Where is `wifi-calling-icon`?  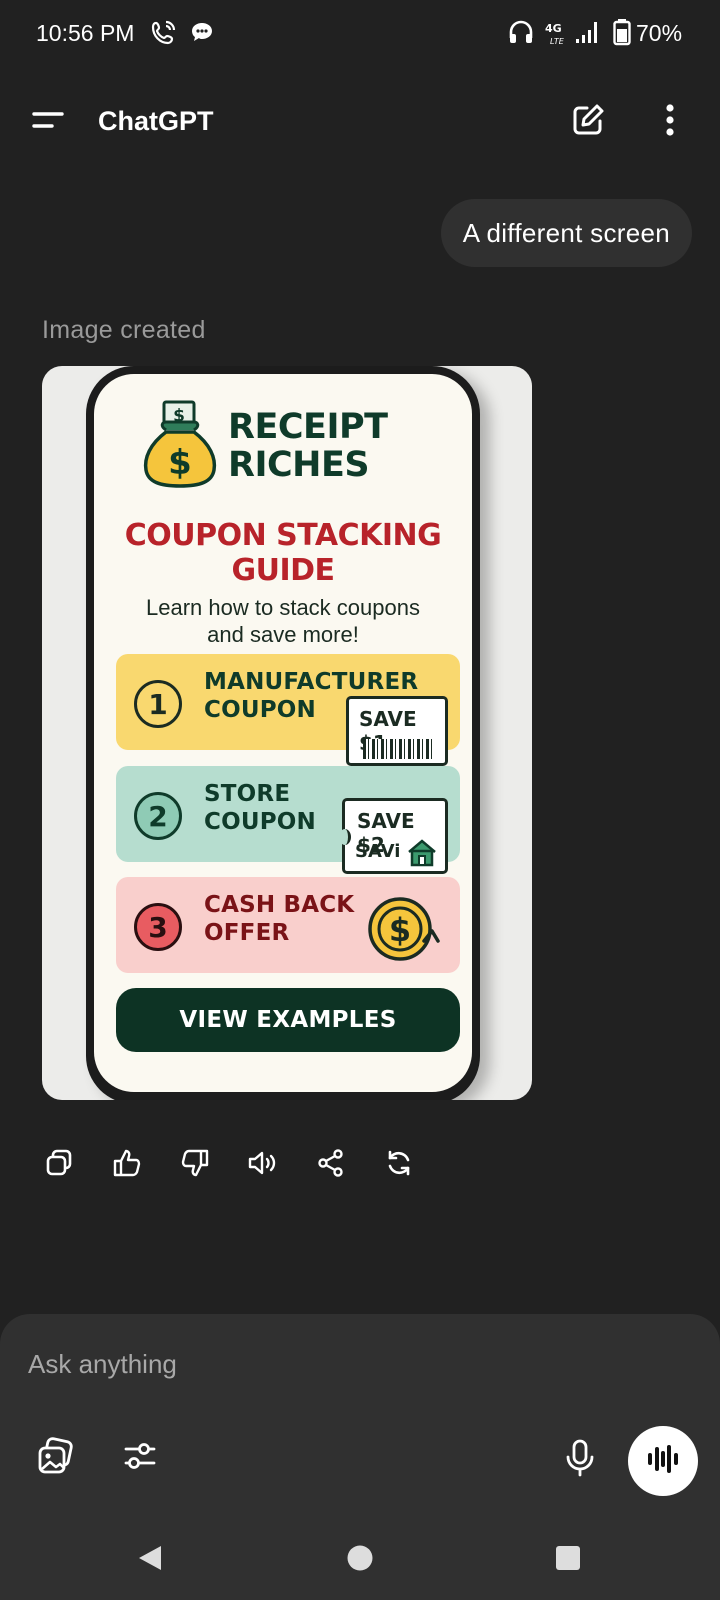 wifi-calling-icon is located at coordinates (164, 34).